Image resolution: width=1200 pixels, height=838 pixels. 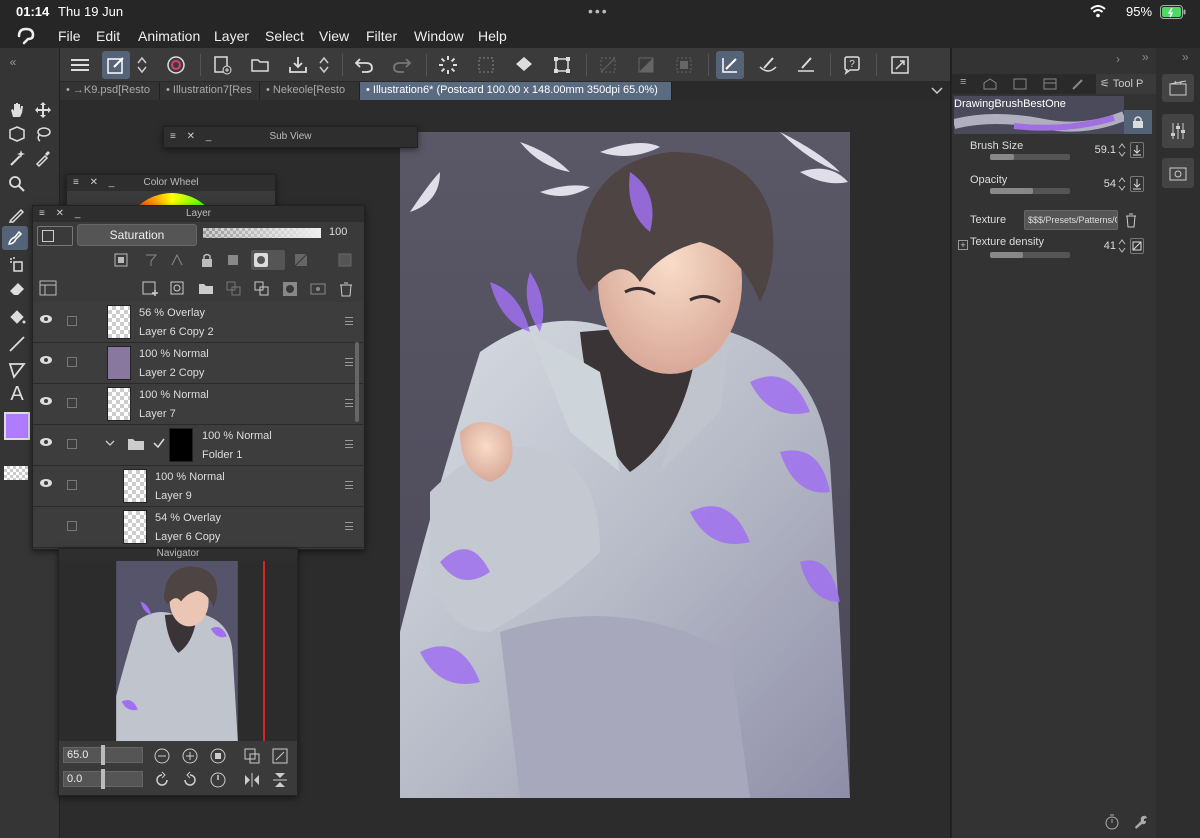 What do you see at coordinates (852, 65) in the screenshot?
I see `help-icon: ?` at bounding box center [852, 65].